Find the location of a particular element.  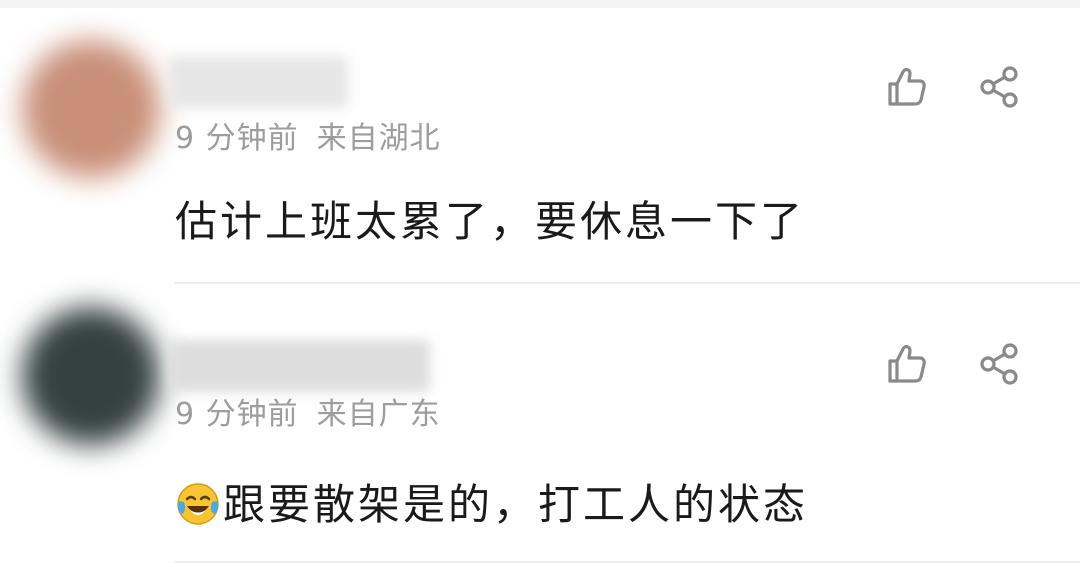

comment-location: 来自广东 is located at coordinates (378, 414).